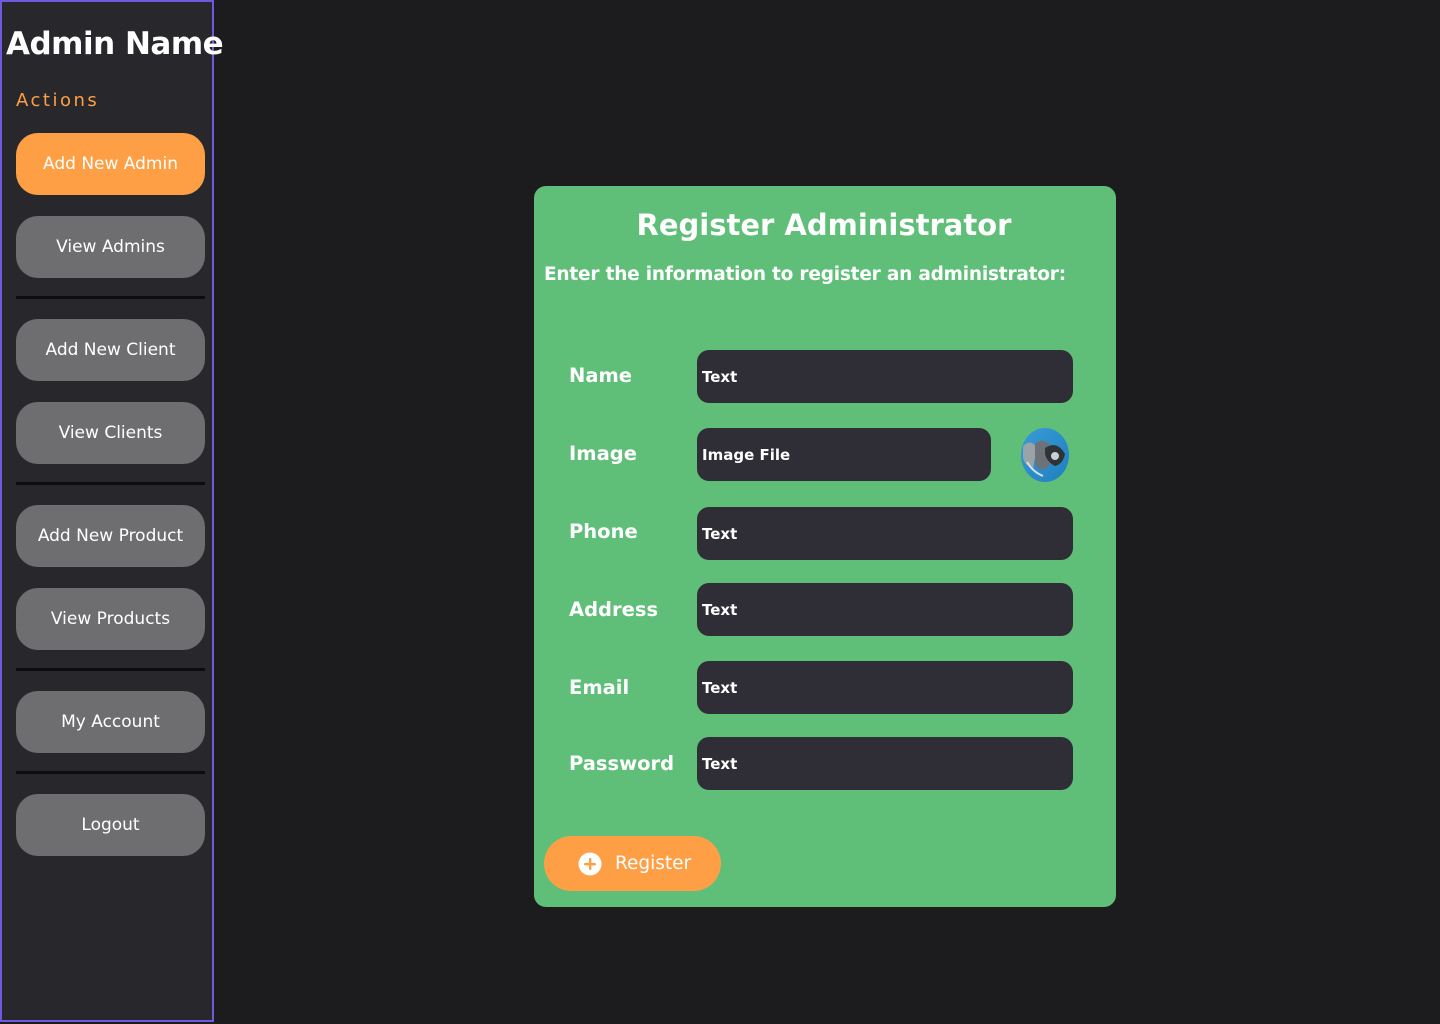 The width and height of the screenshot is (1440, 1024). Describe the element at coordinates (614, 609) in the screenshot. I see `address-label: Address` at that location.